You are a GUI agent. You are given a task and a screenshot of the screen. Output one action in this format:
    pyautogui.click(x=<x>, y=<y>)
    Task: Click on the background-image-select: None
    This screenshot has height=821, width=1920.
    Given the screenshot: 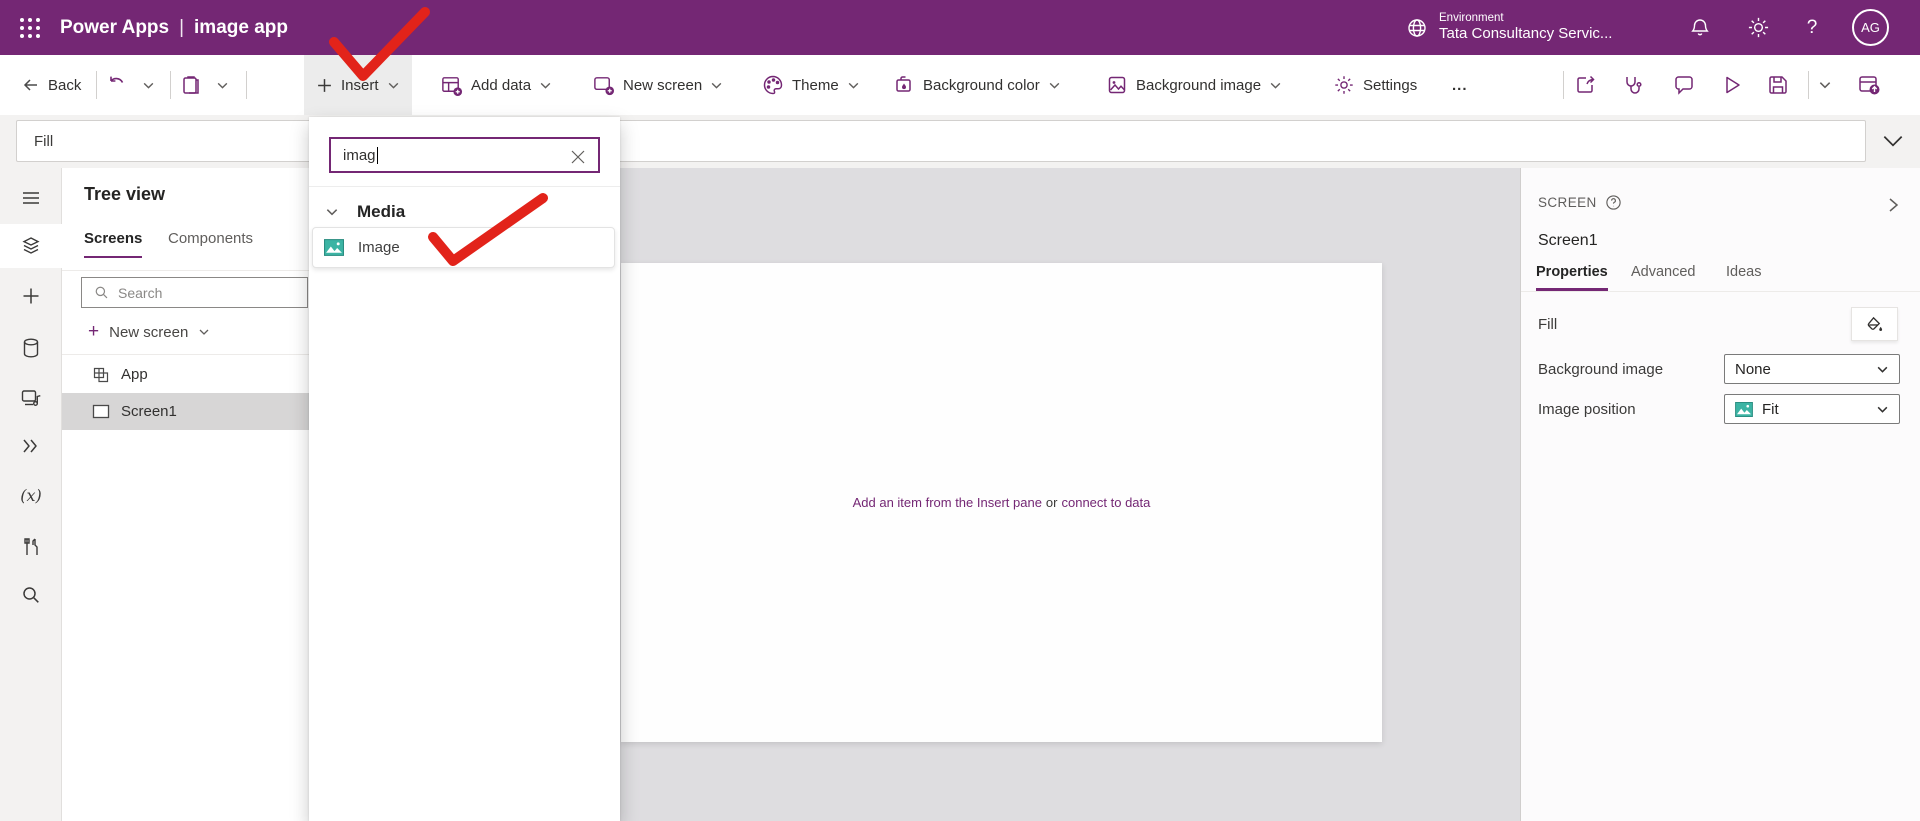 What is the action you would take?
    pyautogui.click(x=1812, y=369)
    